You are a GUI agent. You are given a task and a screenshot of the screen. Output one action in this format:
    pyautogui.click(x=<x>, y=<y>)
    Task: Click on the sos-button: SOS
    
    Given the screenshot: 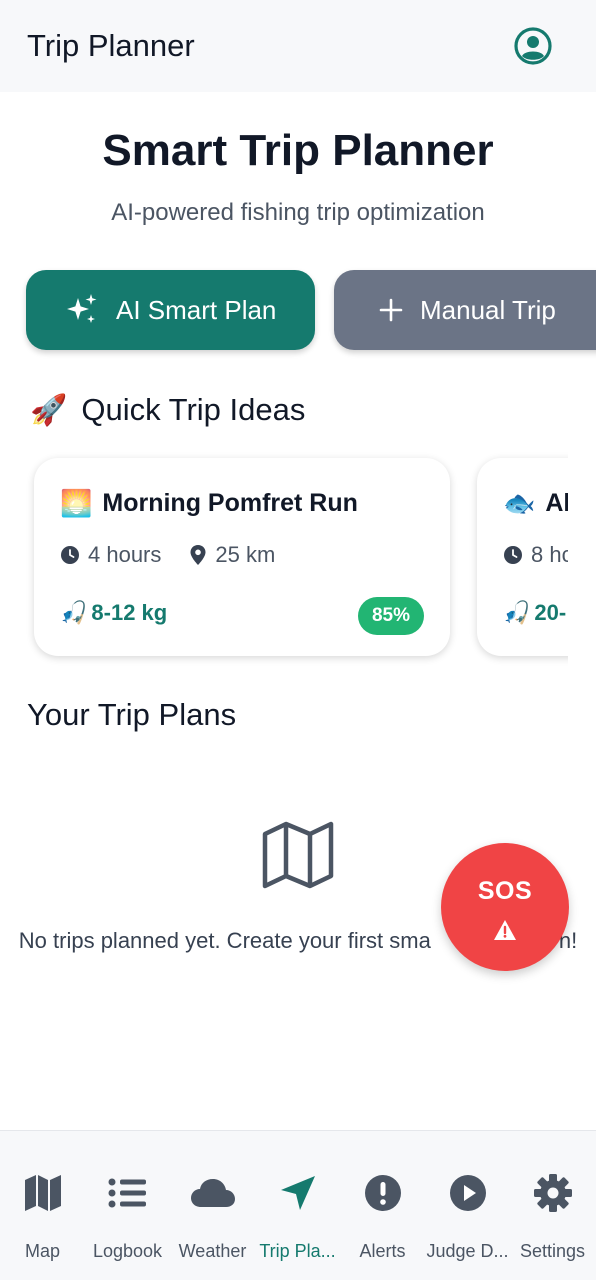 What is the action you would take?
    pyautogui.click(x=505, y=907)
    